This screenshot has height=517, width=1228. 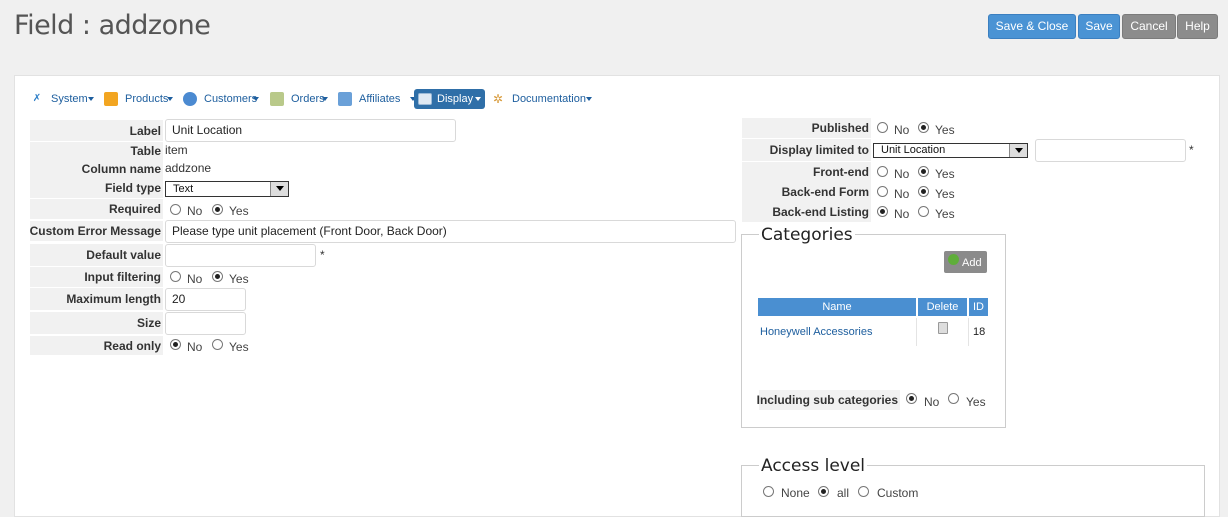 I want to click on add-category-label: Add, so click(x=972, y=263).